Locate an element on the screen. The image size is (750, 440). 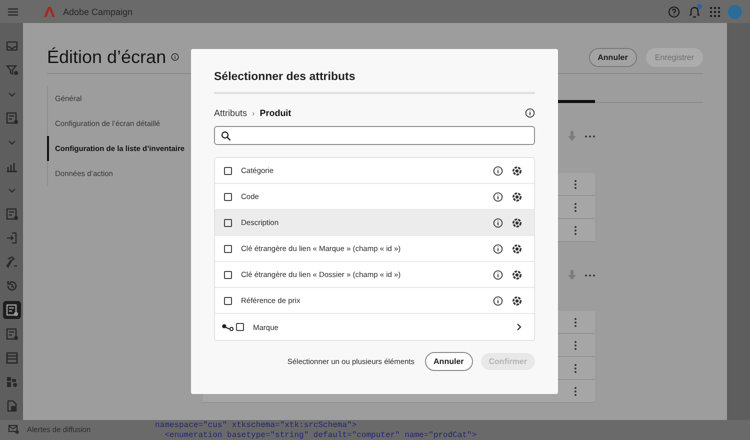
bell-icon is located at coordinates (695, 11).